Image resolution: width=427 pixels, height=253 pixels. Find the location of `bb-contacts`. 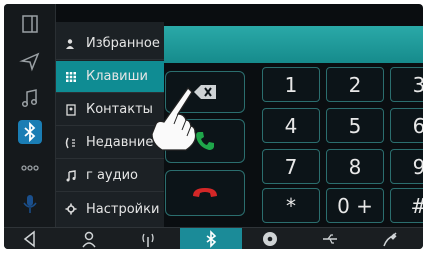

bb-contacts is located at coordinates (90, 238).